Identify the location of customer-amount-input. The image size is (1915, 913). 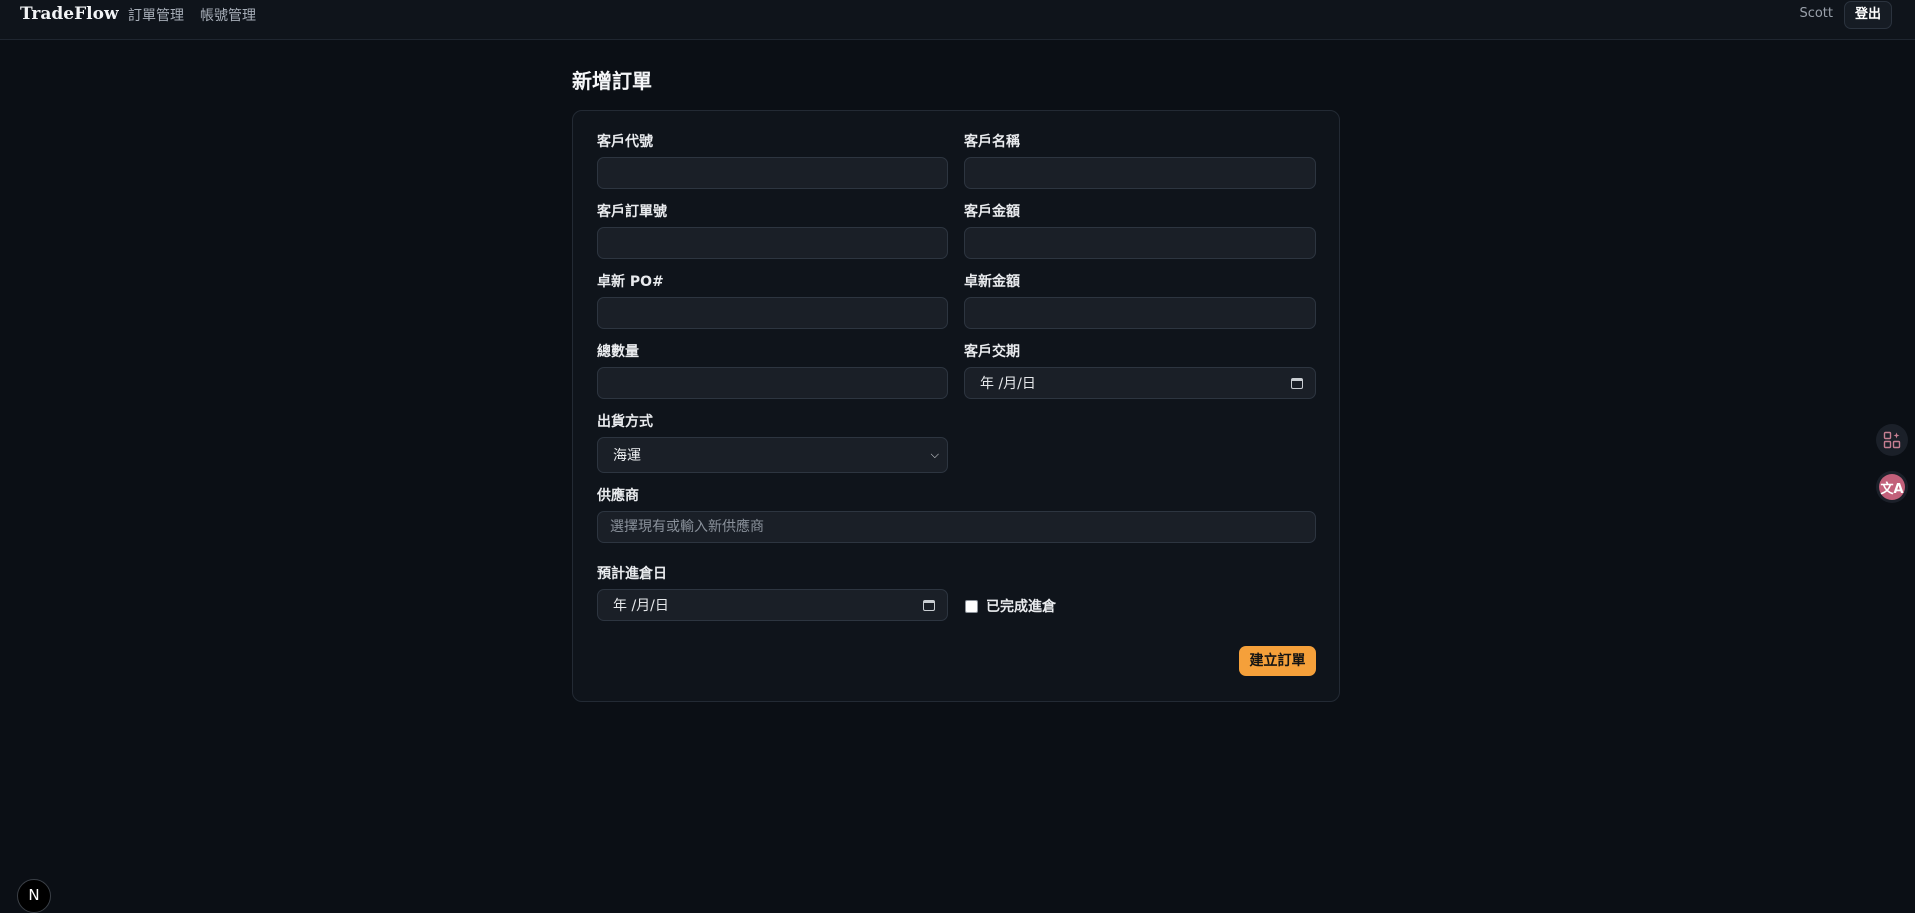
(1140, 243).